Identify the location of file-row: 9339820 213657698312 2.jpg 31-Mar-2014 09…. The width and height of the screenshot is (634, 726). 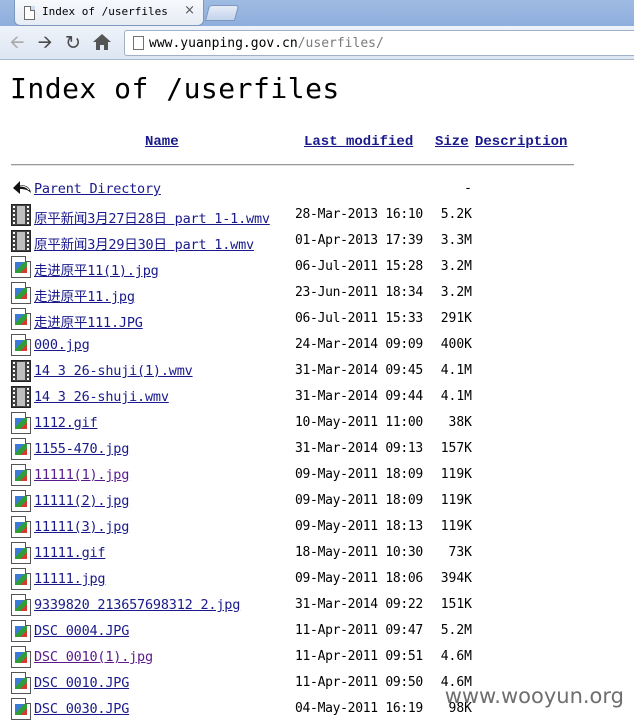
(317, 607).